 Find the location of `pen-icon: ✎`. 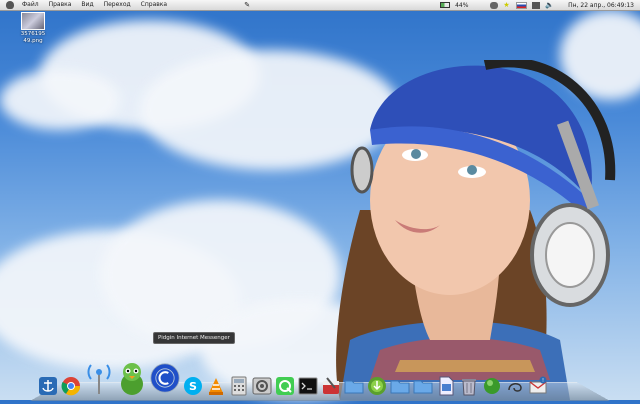

pen-icon: ✎ is located at coordinates (247, 5).